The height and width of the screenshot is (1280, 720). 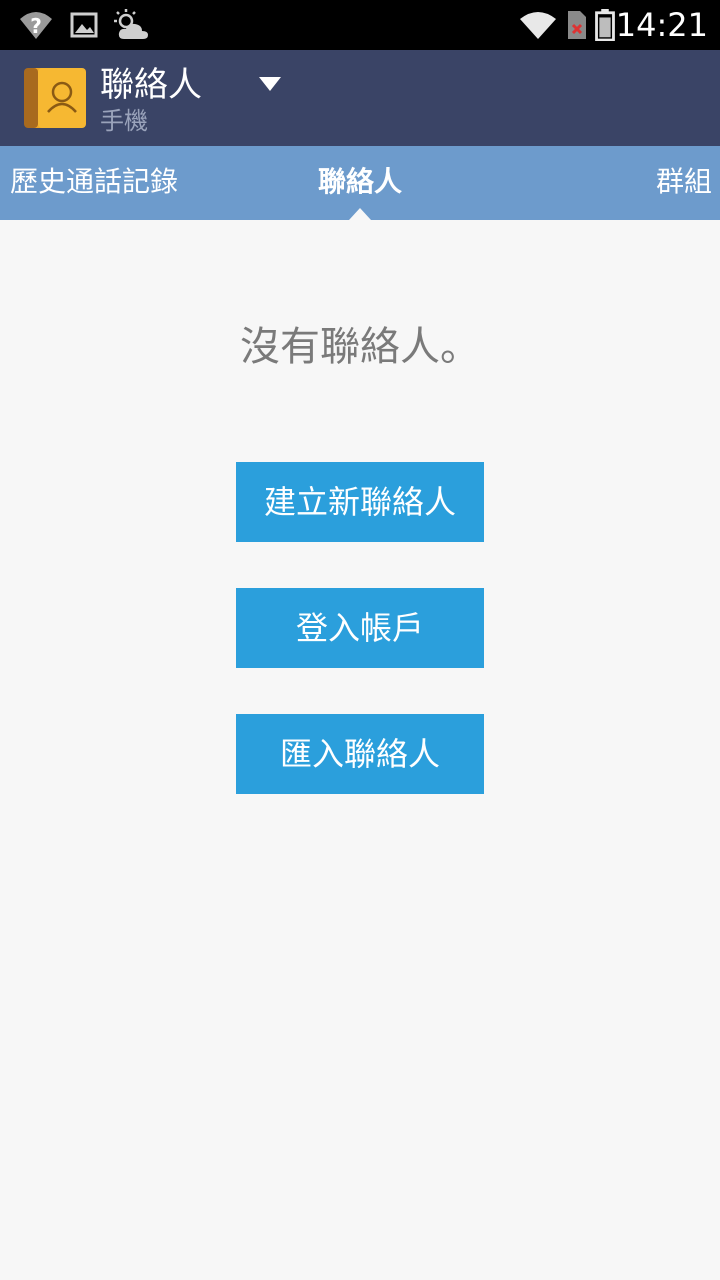 I want to click on weather-partly-cloudy-icon, so click(x=131, y=24).